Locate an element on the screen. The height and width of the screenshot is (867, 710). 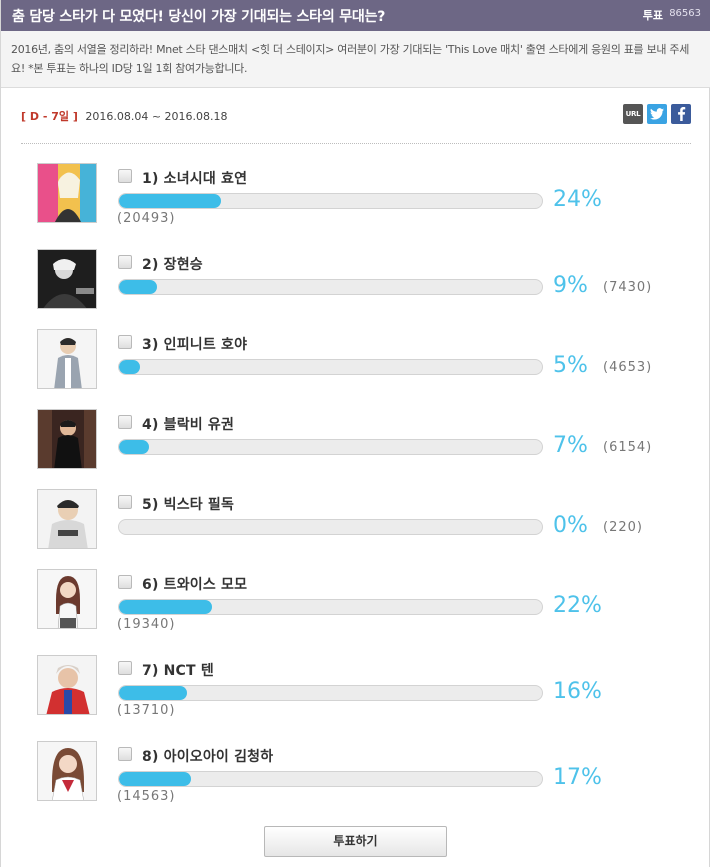
poll-period: [ D - 7일 ] 2016.08.04 ~ 2016.08.18 is located at coordinates (124, 116).